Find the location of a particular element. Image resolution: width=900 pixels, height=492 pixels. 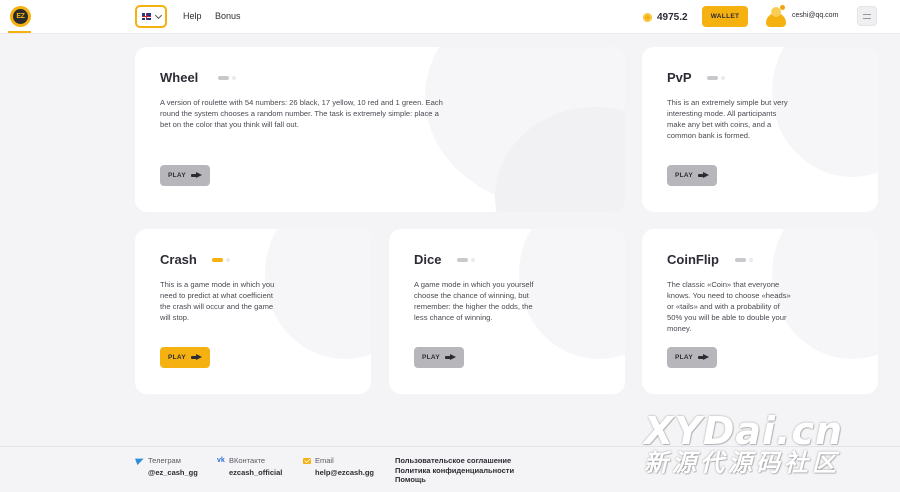

footer-telegram: Телеграм @ez_cash_gg is located at coordinates (167, 466).